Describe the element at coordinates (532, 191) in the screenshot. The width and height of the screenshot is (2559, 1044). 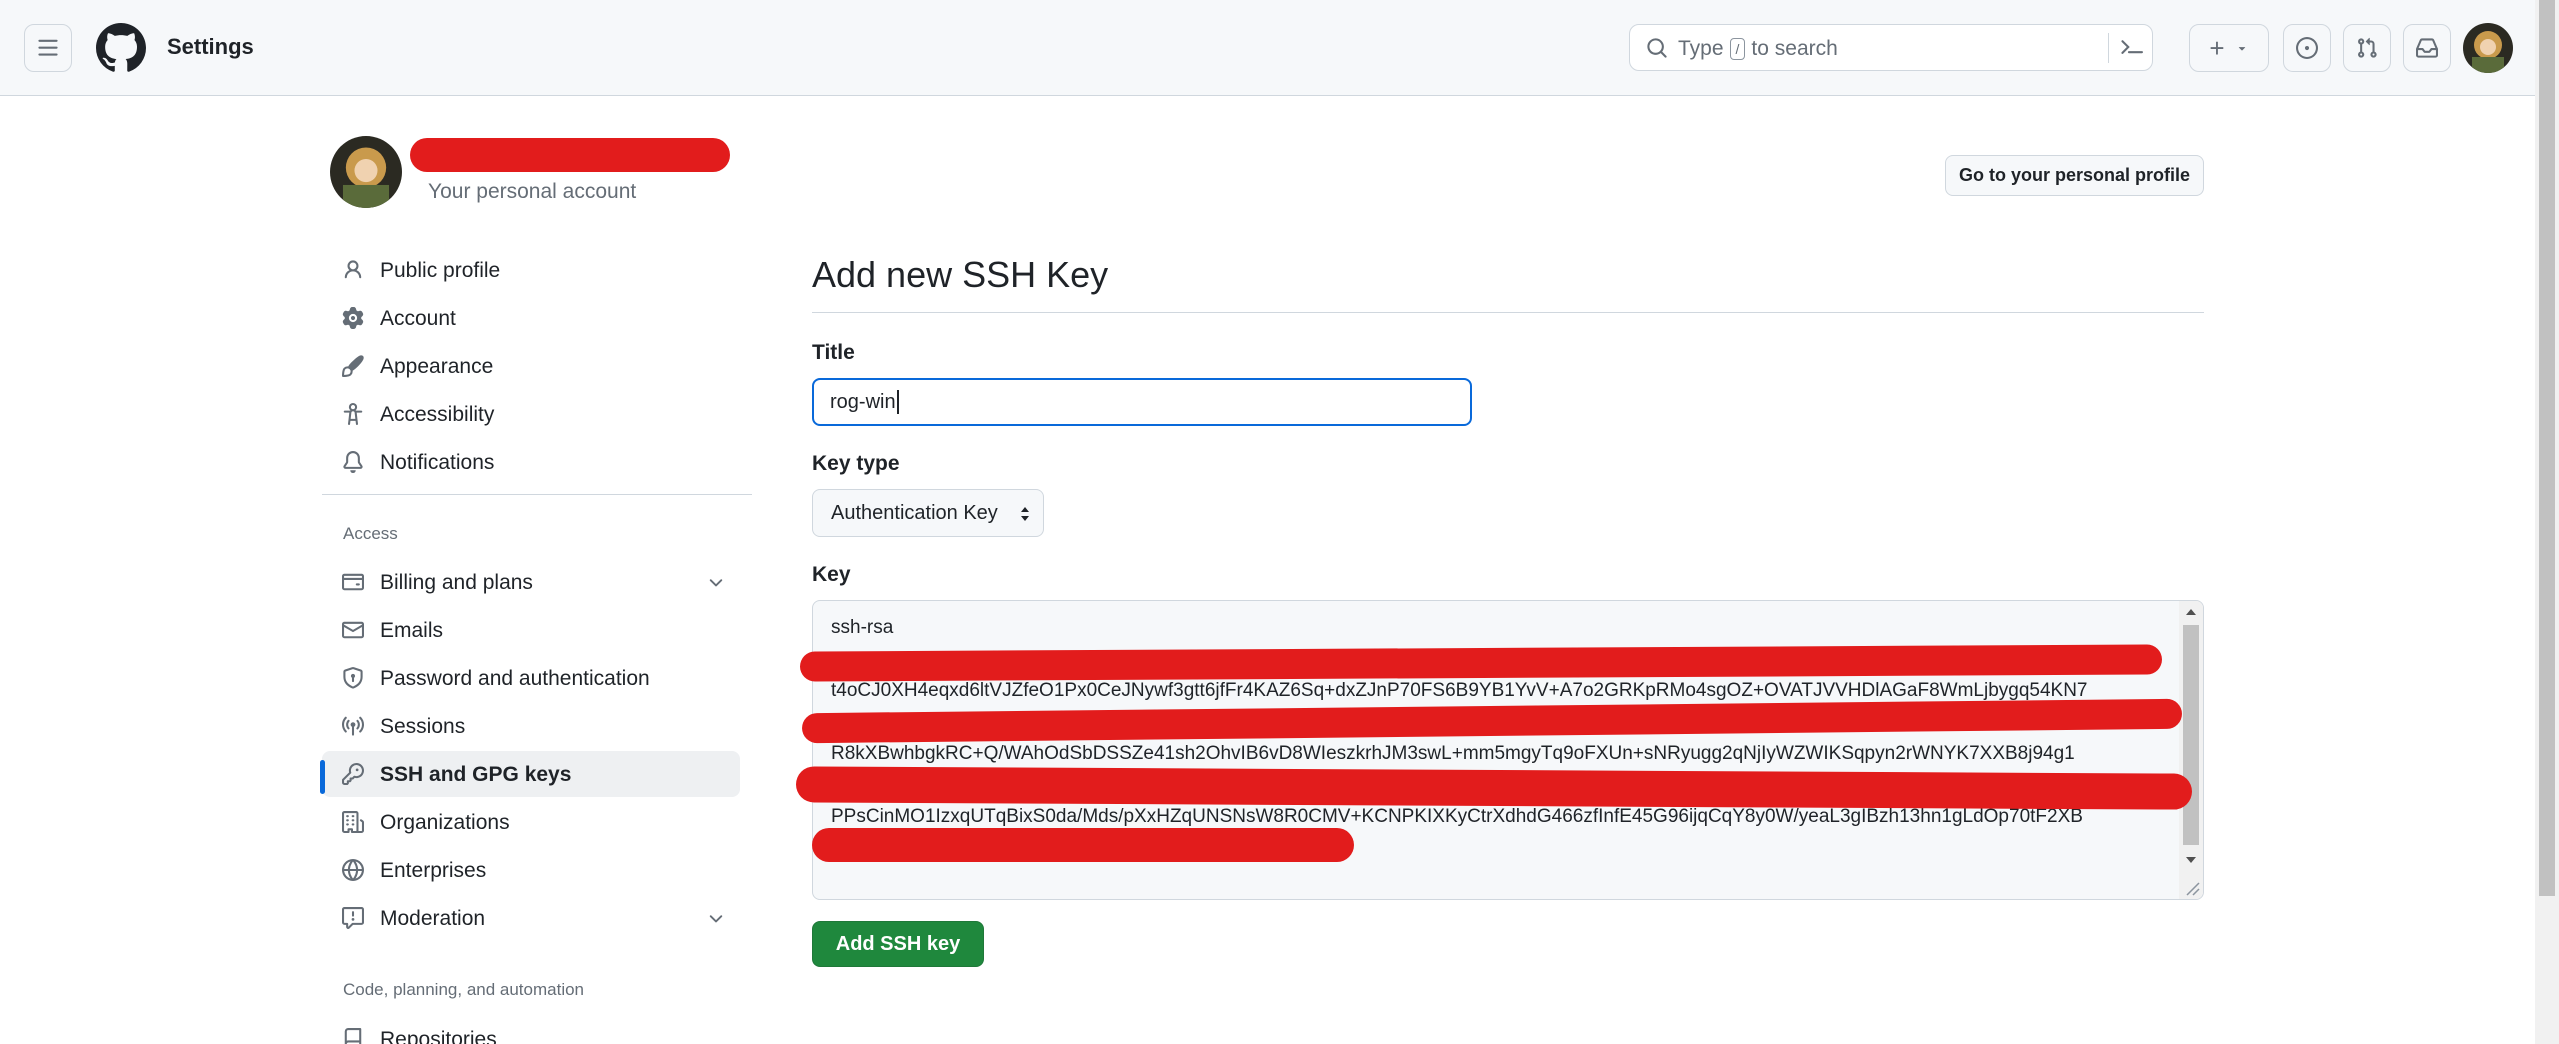
I see `account-subtitle: Your personal account` at that location.